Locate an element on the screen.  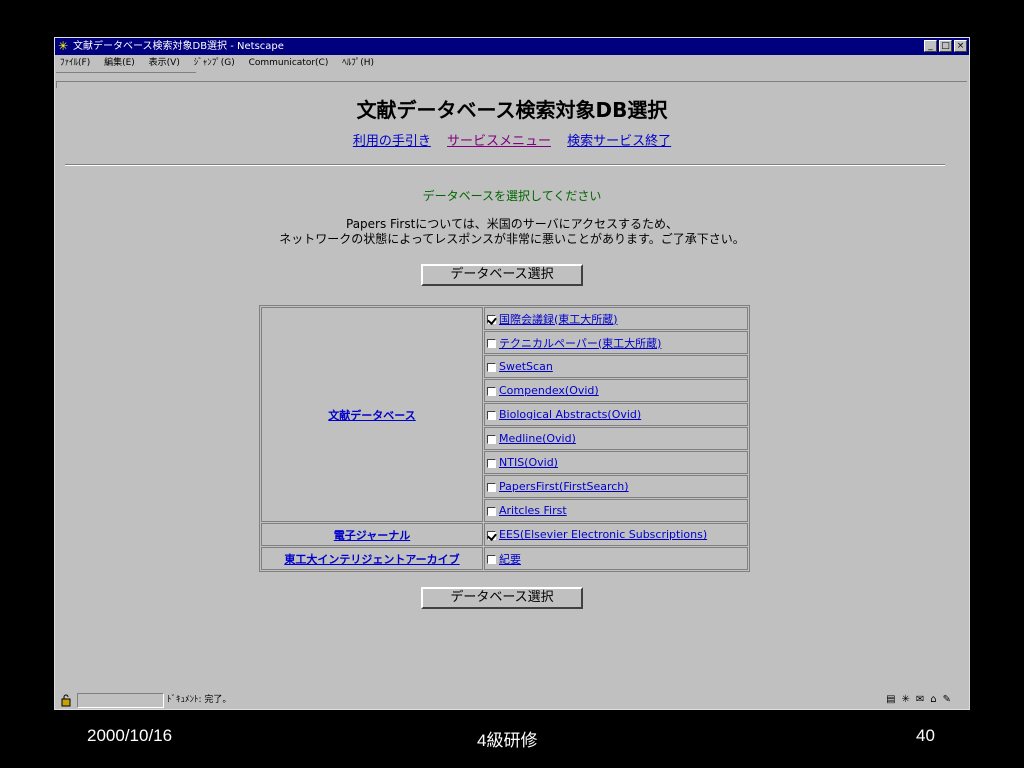
option-link: Medline(Ovid) is located at coordinates (537, 438).